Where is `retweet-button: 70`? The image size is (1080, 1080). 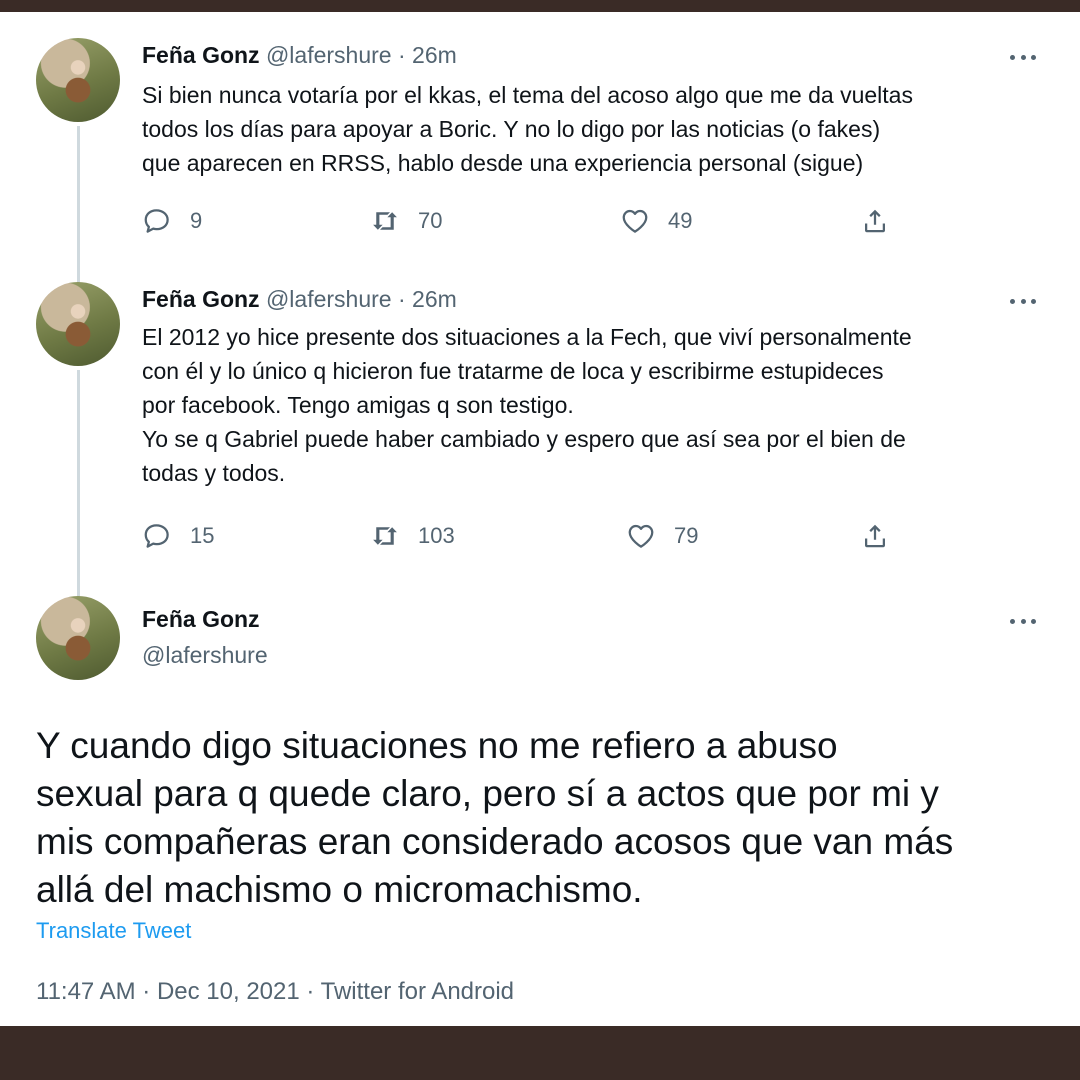
retweet-button: 70 is located at coordinates (406, 221).